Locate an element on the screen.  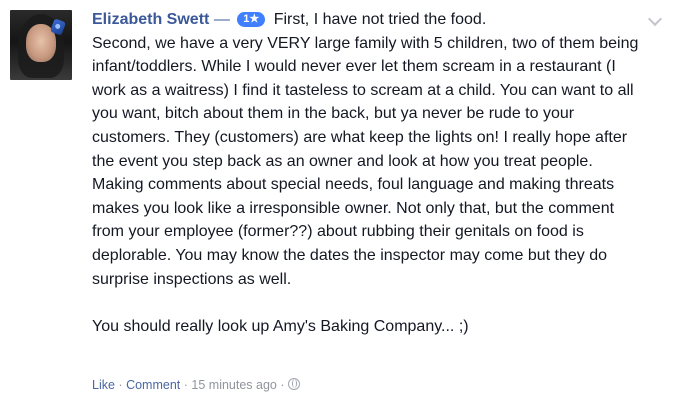
avatar is located at coordinates (41, 45).